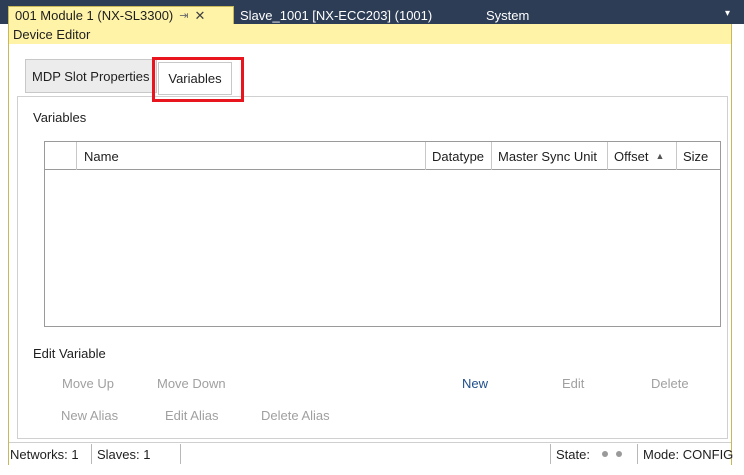 Image resolution: width=744 pixels, height=475 pixels. What do you see at coordinates (199, 16) in the screenshot?
I see `close-icon: ✕` at bounding box center [199, 16].